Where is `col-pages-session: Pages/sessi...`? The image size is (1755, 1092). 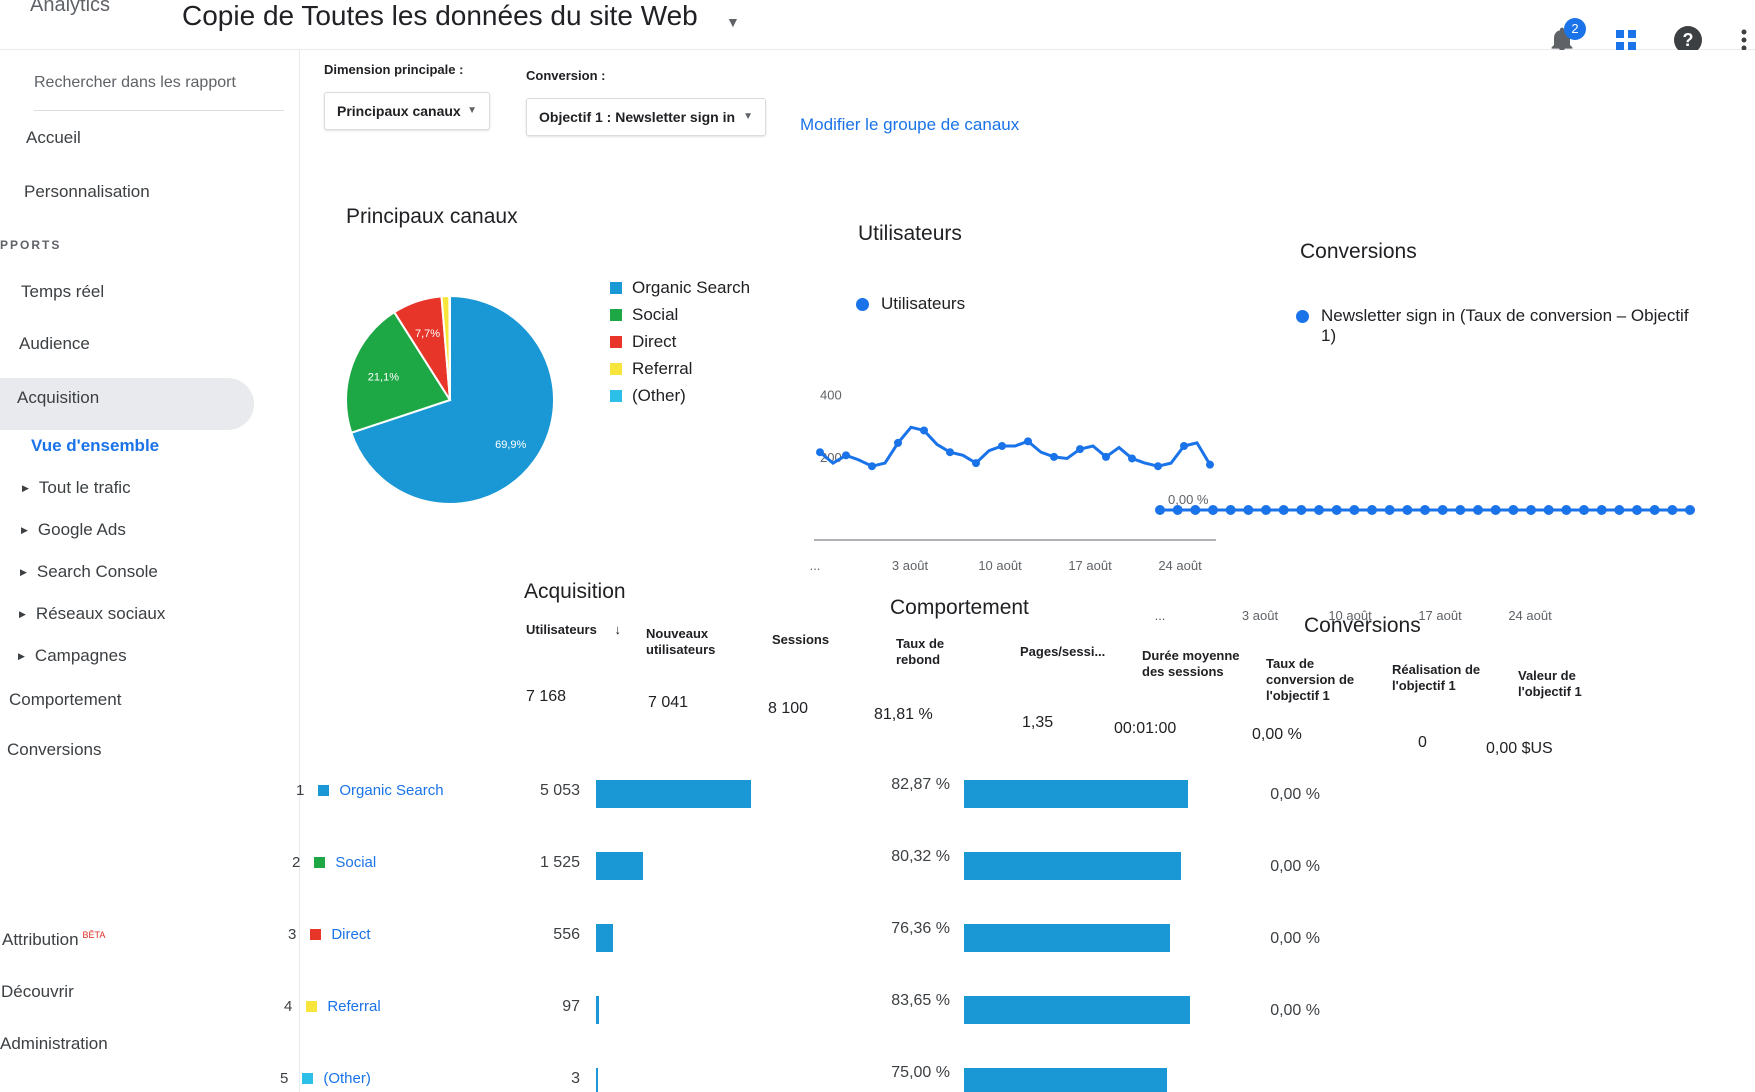
col-pages-session: Pages/sessi... is located at coordinates (1070, 652).